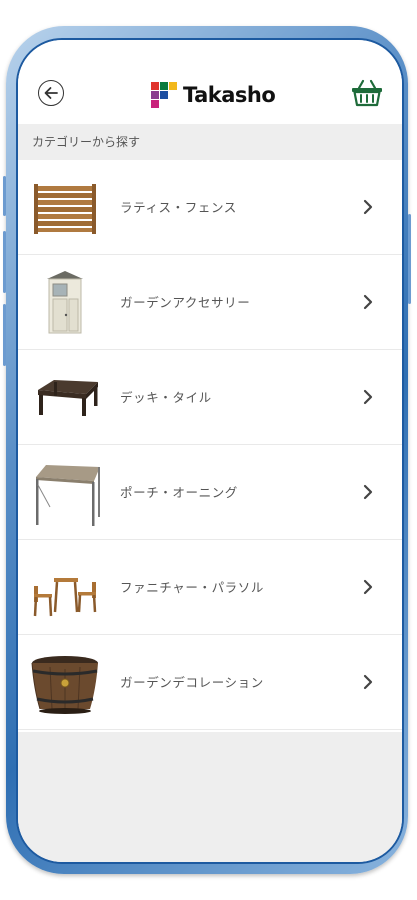 The image size is (417, 900). I want to click on app-header: Takasho, so click(210, 82).